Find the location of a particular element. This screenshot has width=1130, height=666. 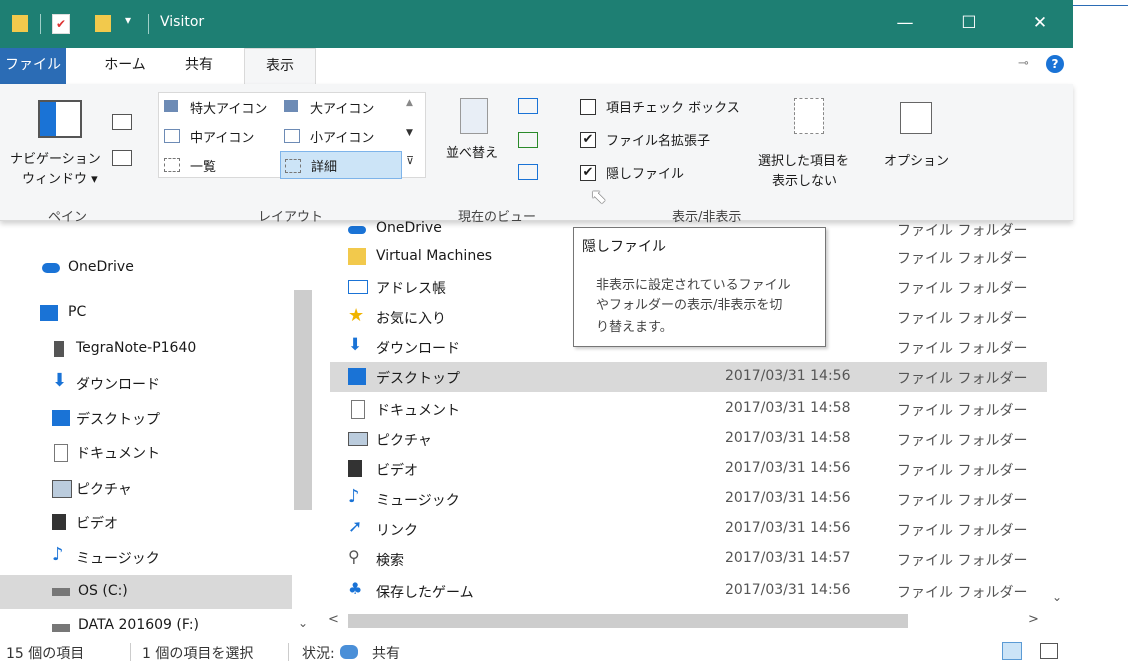

tab-home: ホーム is located at coordinates (125, 66).